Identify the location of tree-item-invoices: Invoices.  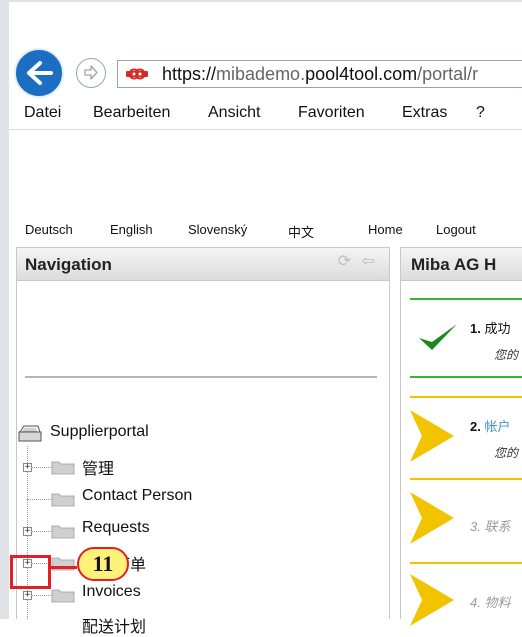
(111, 592).